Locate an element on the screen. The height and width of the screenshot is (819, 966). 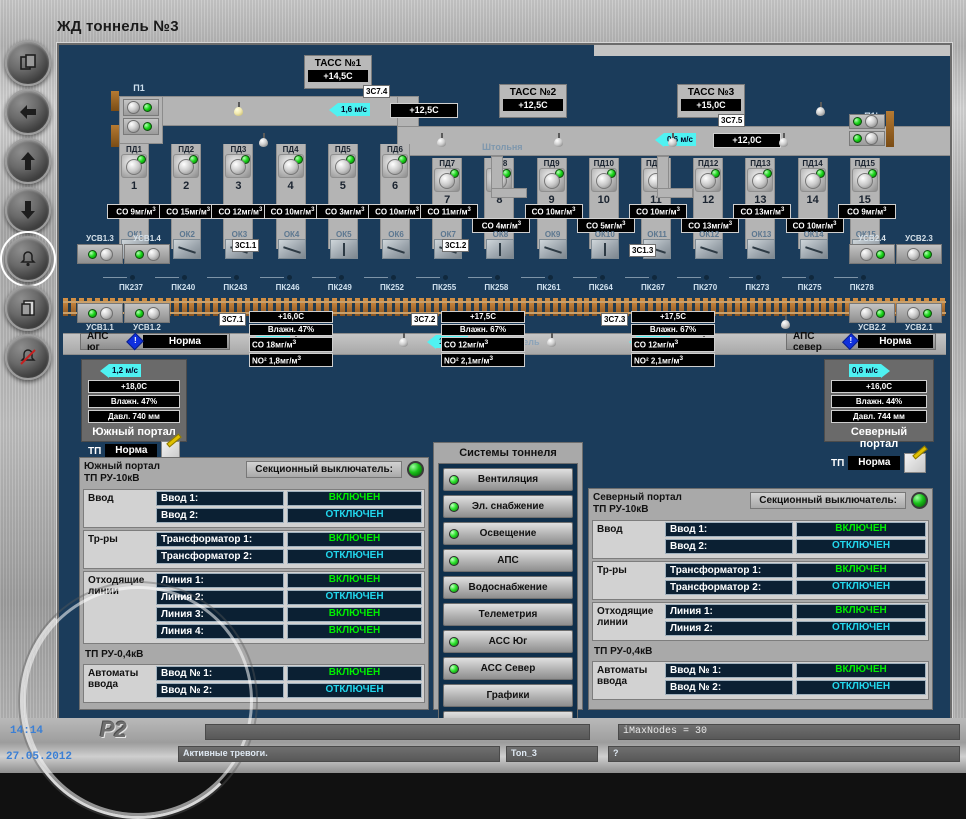
menu-item: Эл. снабжение is located at coordinates (508, 506).